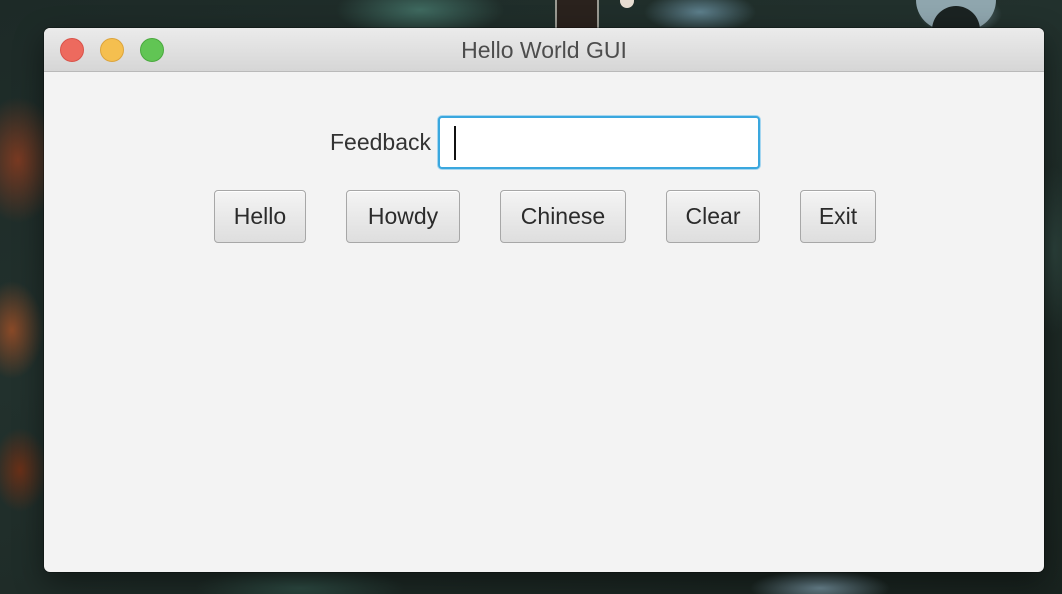  I want to click on hello-button: Hello, so click(260, 216).